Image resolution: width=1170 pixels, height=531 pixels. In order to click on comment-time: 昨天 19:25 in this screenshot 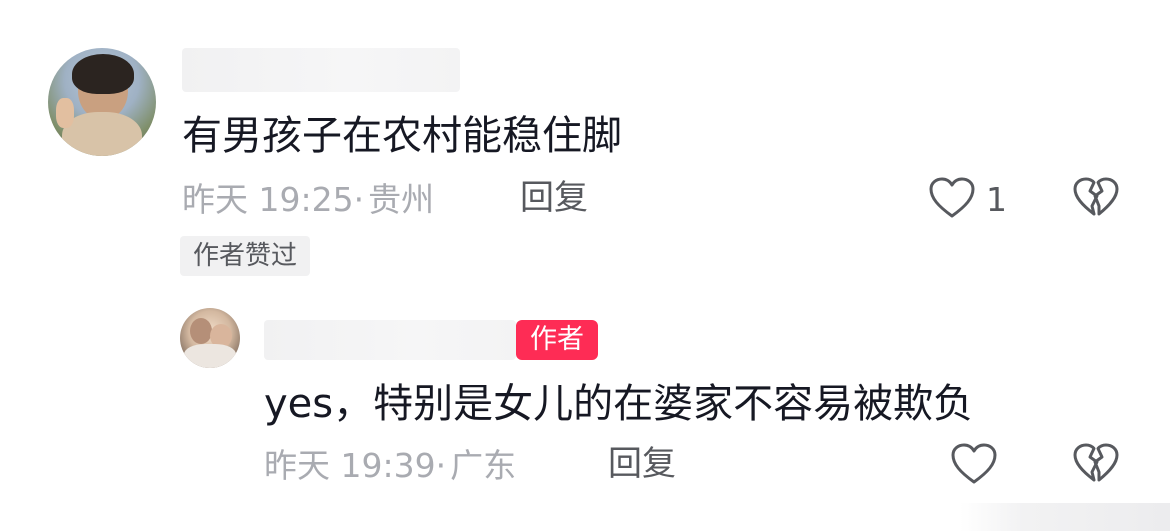, I will do `click(268, 199)`.